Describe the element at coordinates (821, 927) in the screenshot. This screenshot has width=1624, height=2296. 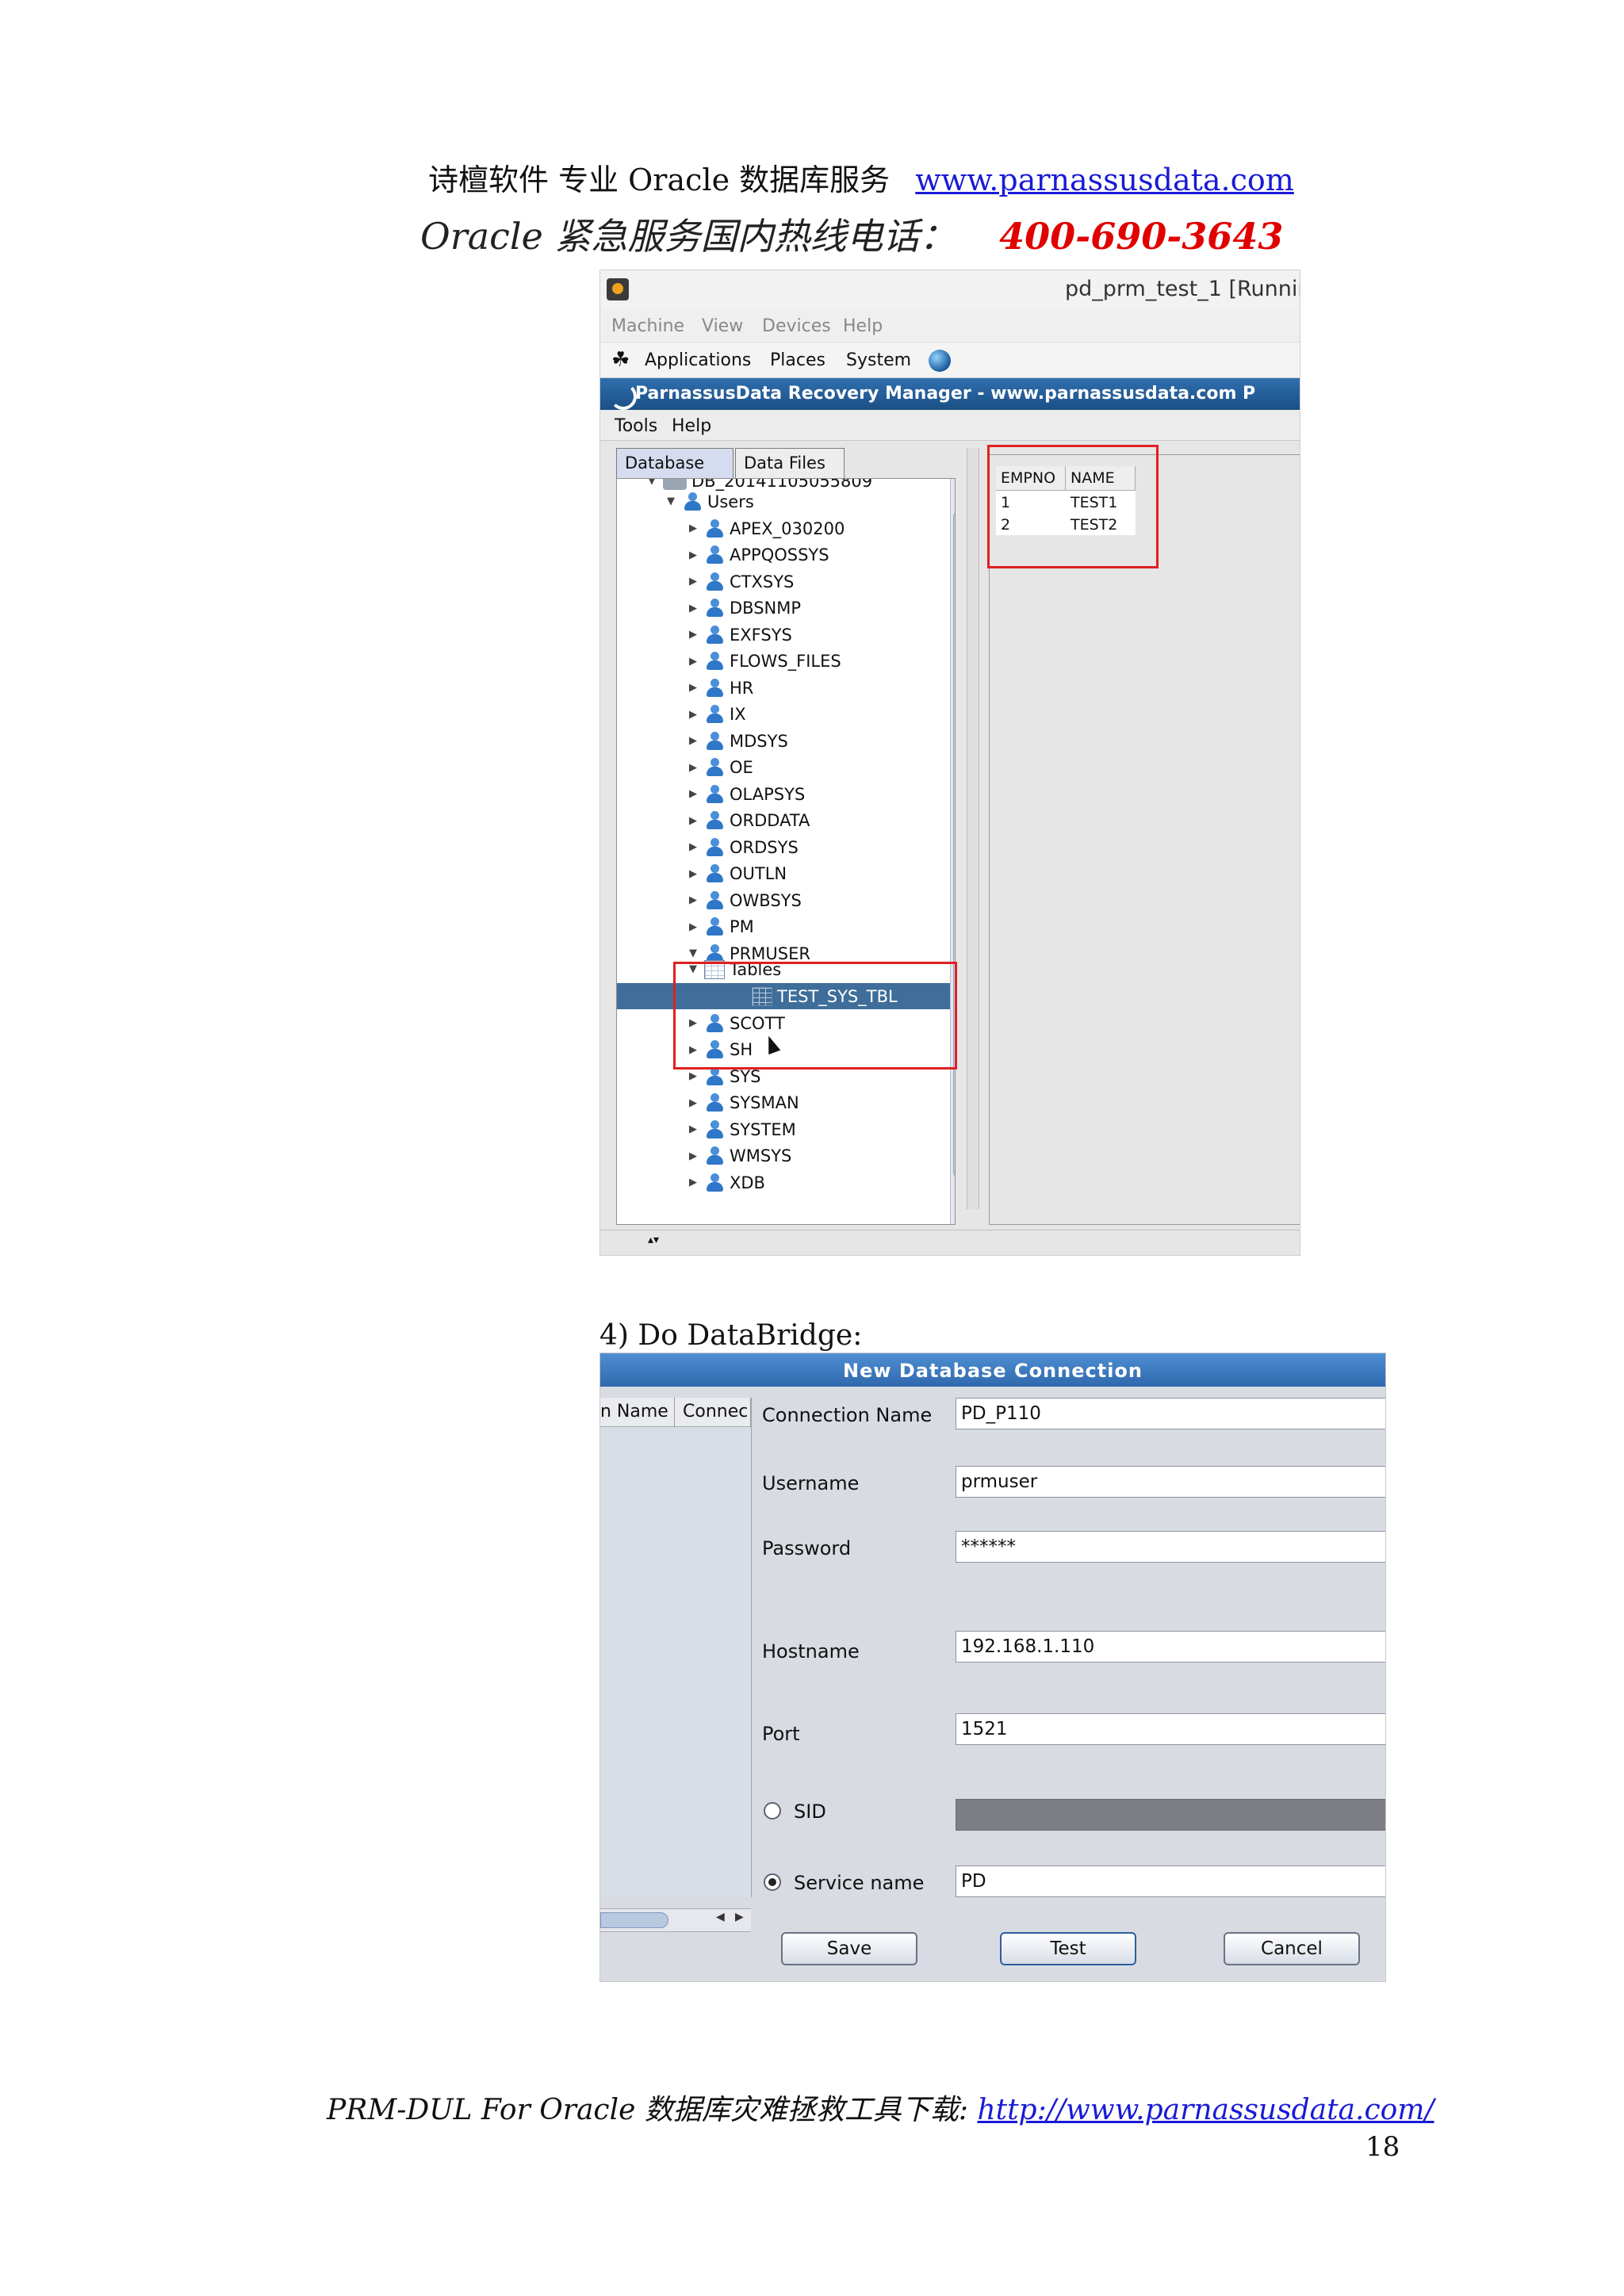
I see `tree-node-user: ▶ PM` at that location.